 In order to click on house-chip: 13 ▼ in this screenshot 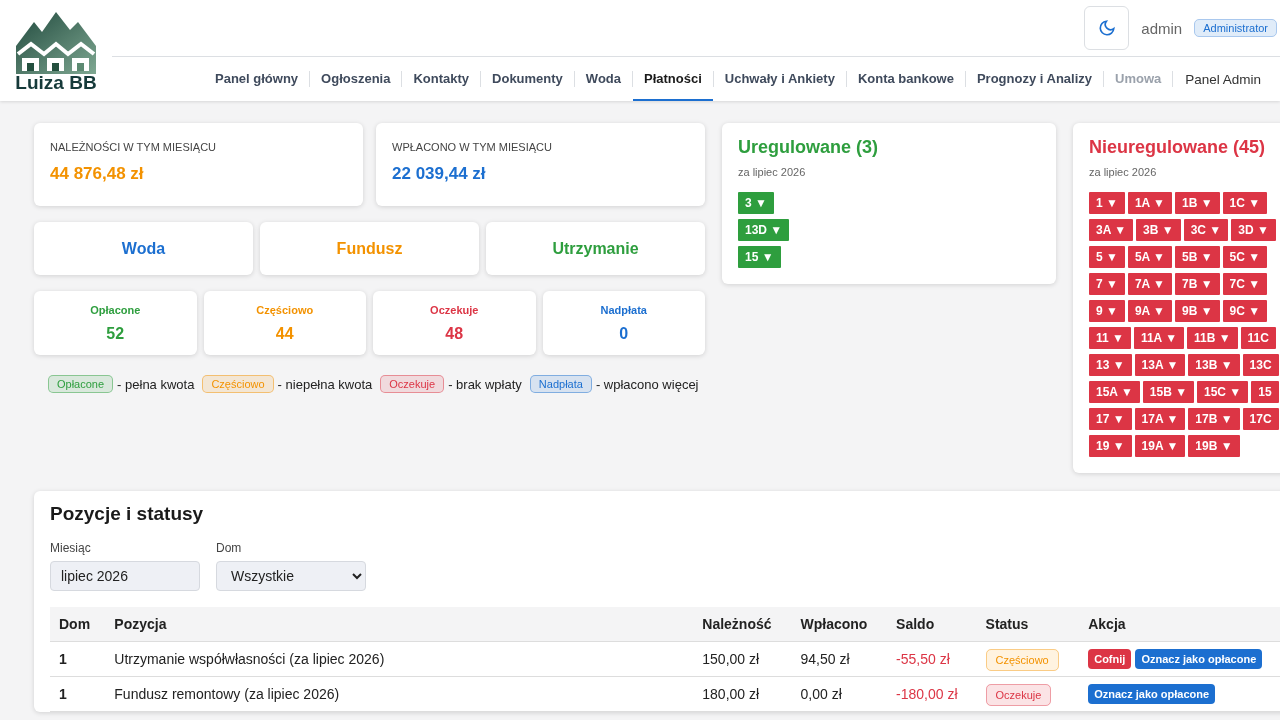, I will do `click(1110, 365)`.